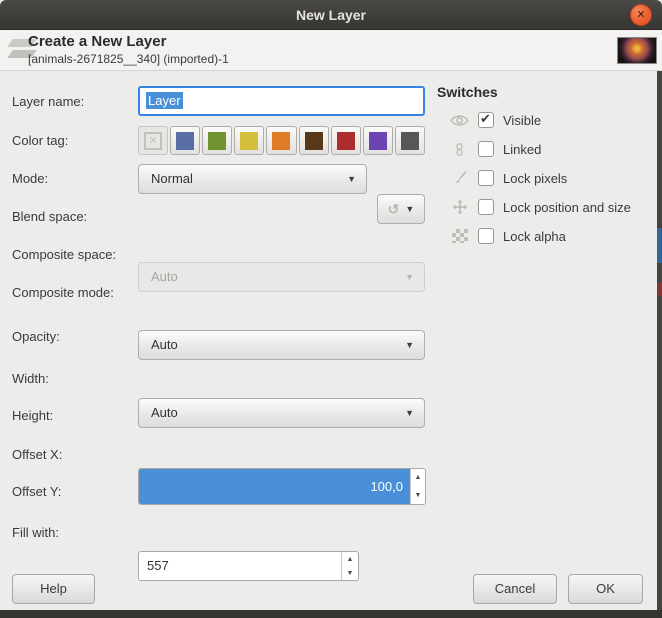  Describe the element at coordinates (567, 207) in the screenshot. I see `lock-position-label: Lock position and size` at that location.